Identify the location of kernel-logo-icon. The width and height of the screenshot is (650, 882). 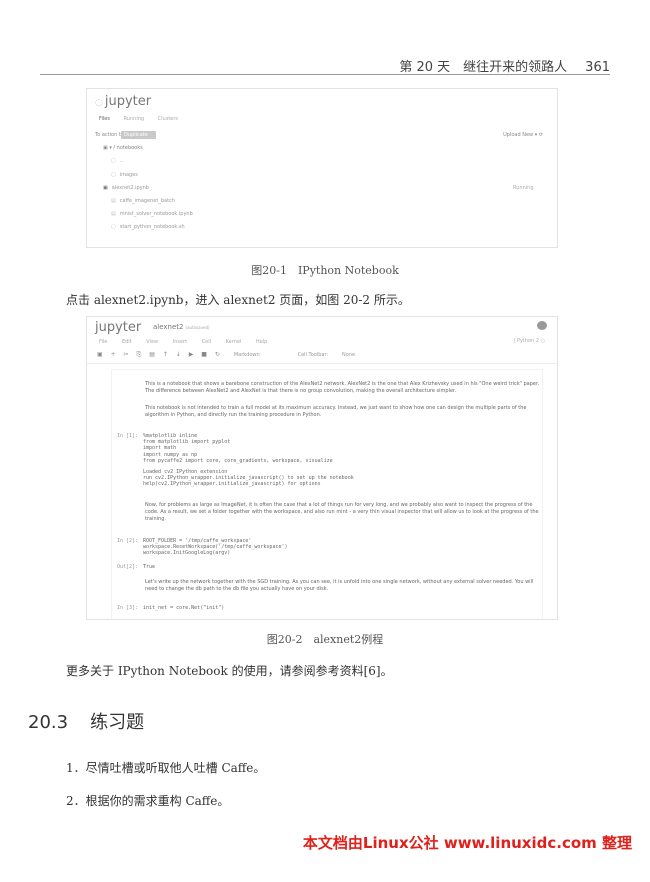
(542, 325).